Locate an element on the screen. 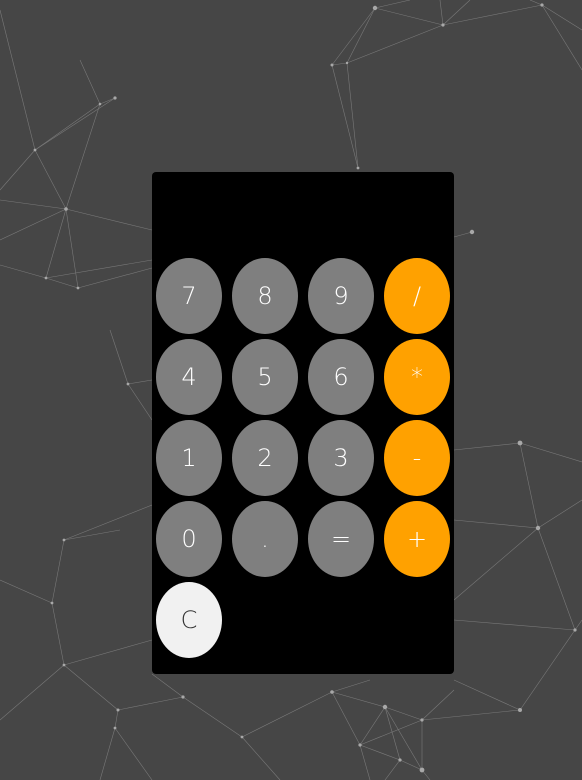 The height and width of the screenshot is (780, 582). equals-button: = is located at coordinates (341, 539).